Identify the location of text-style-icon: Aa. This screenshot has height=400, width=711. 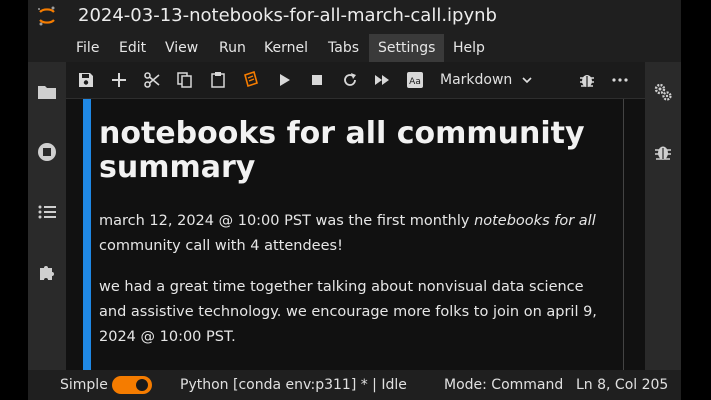
(415, 80).